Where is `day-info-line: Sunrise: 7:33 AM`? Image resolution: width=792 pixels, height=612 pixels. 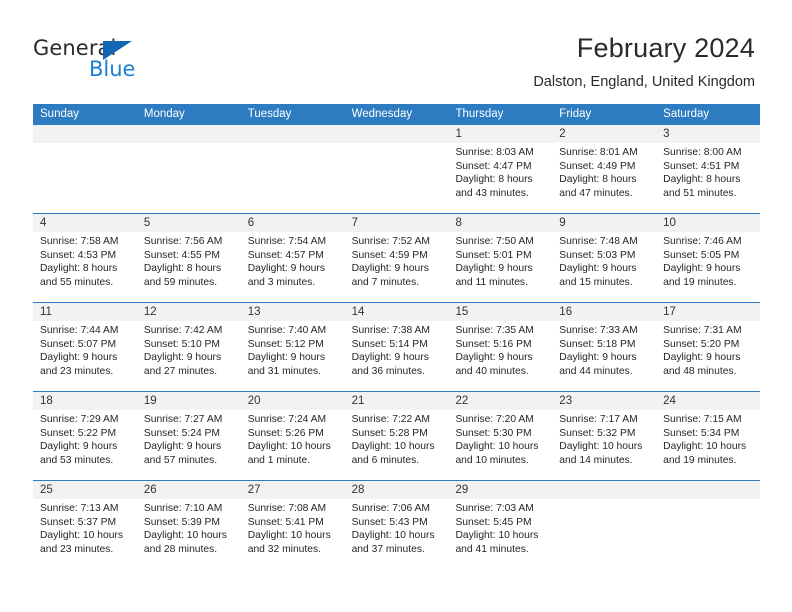
day-info-line: Sunrise: 7:33 AM is located at coordinates (598, 330).